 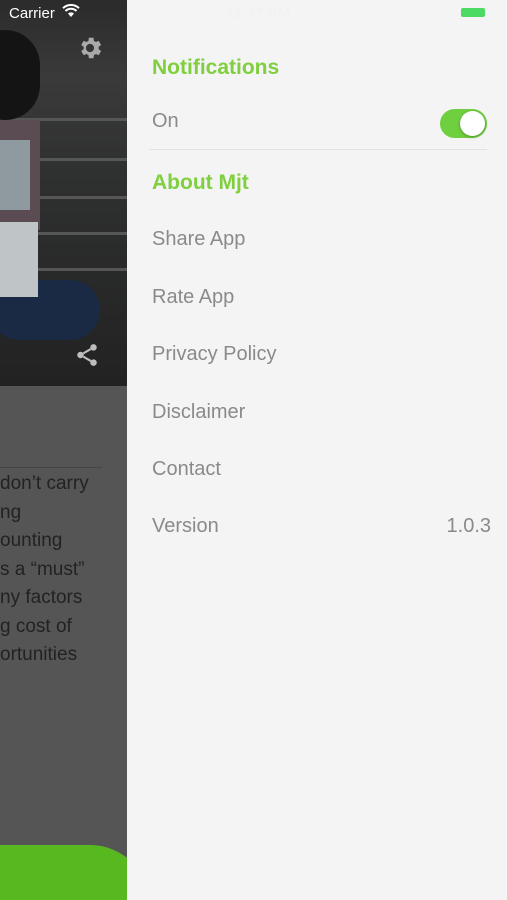 What do you see at coordinates (87, 357) in the screenshot?
I see `share-icon` at bounding box center [87, 357].